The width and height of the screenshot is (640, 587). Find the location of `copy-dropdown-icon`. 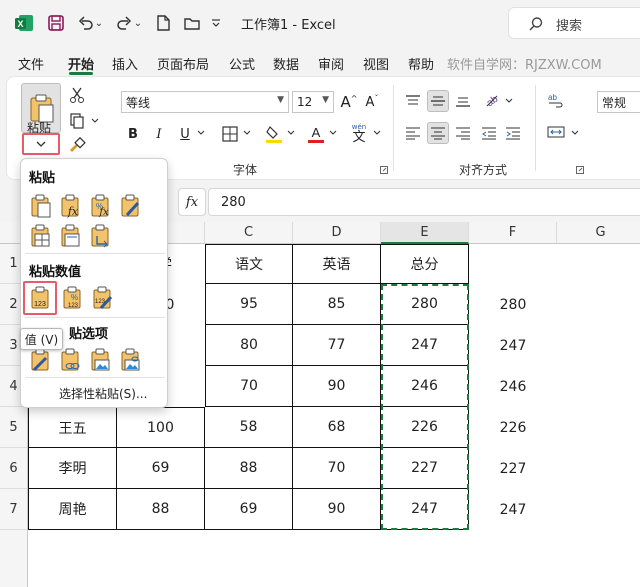

copy-dropdown-icon is located at coordinates (95, 121).